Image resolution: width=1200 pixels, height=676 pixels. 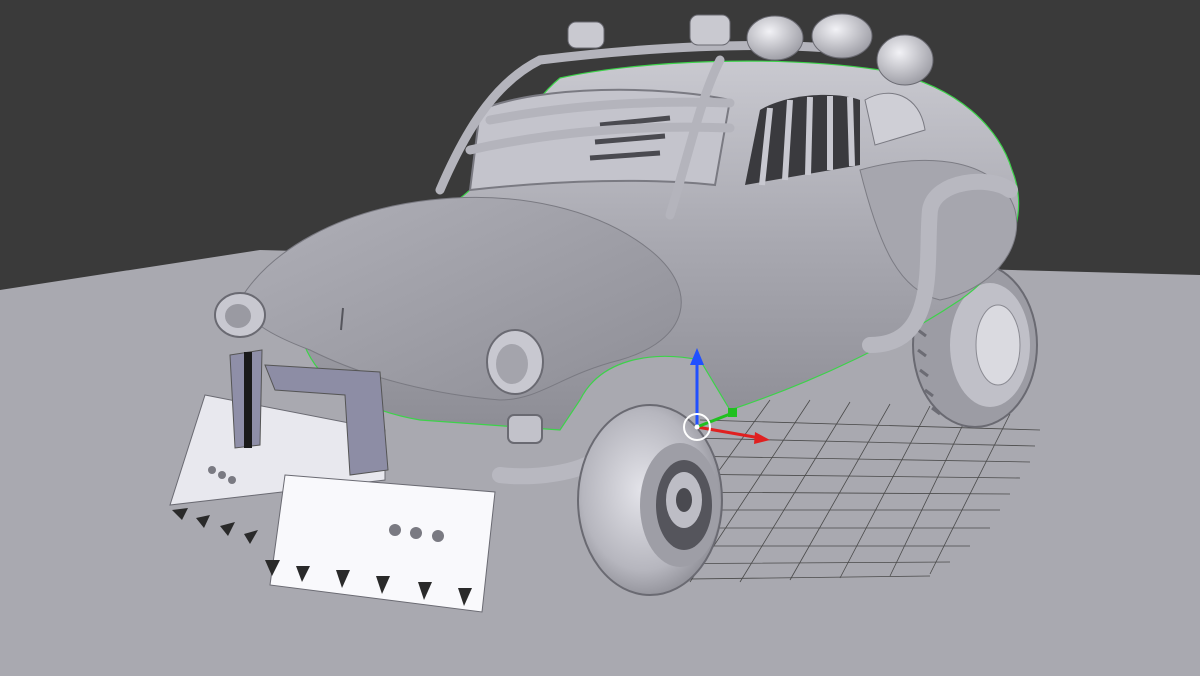 I want to click on fog-light, so click(x=525, y=429).